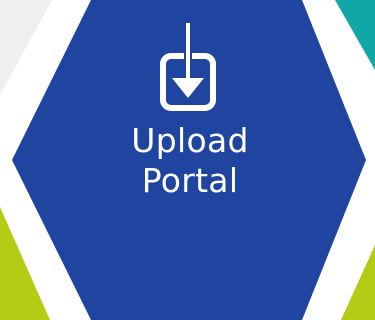 Image resolution: width=375 pixels, height=320 pixels. I want to click on download-tray-icon, so click(188, 66).